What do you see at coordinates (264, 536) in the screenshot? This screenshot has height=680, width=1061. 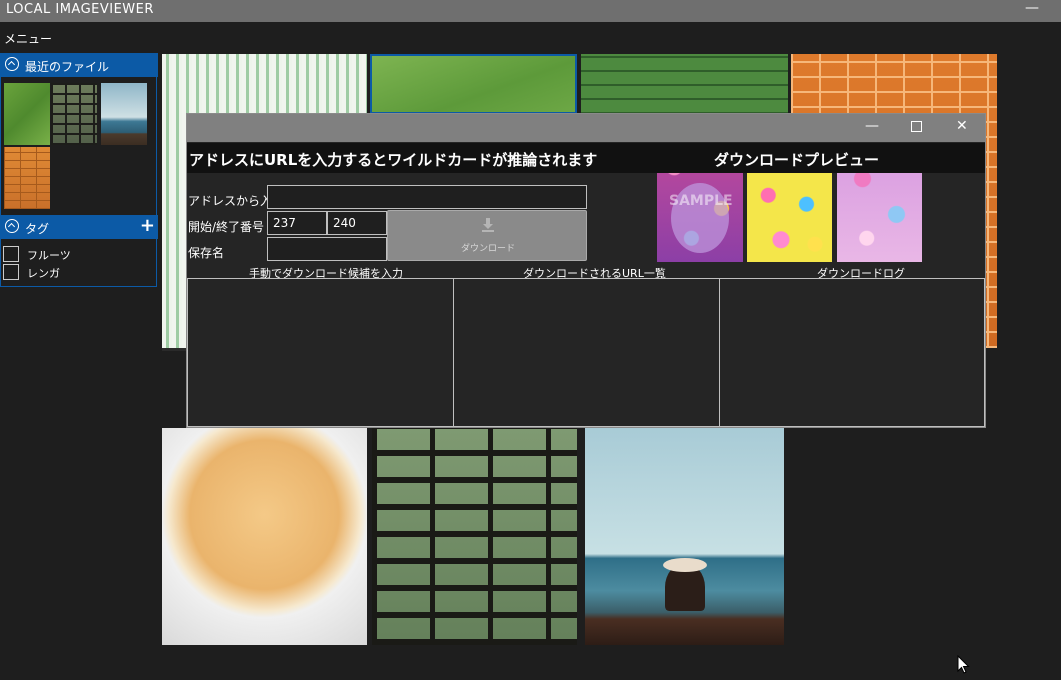 I see `gallery-tile-orange-slice` at bounding box center [264, 536].